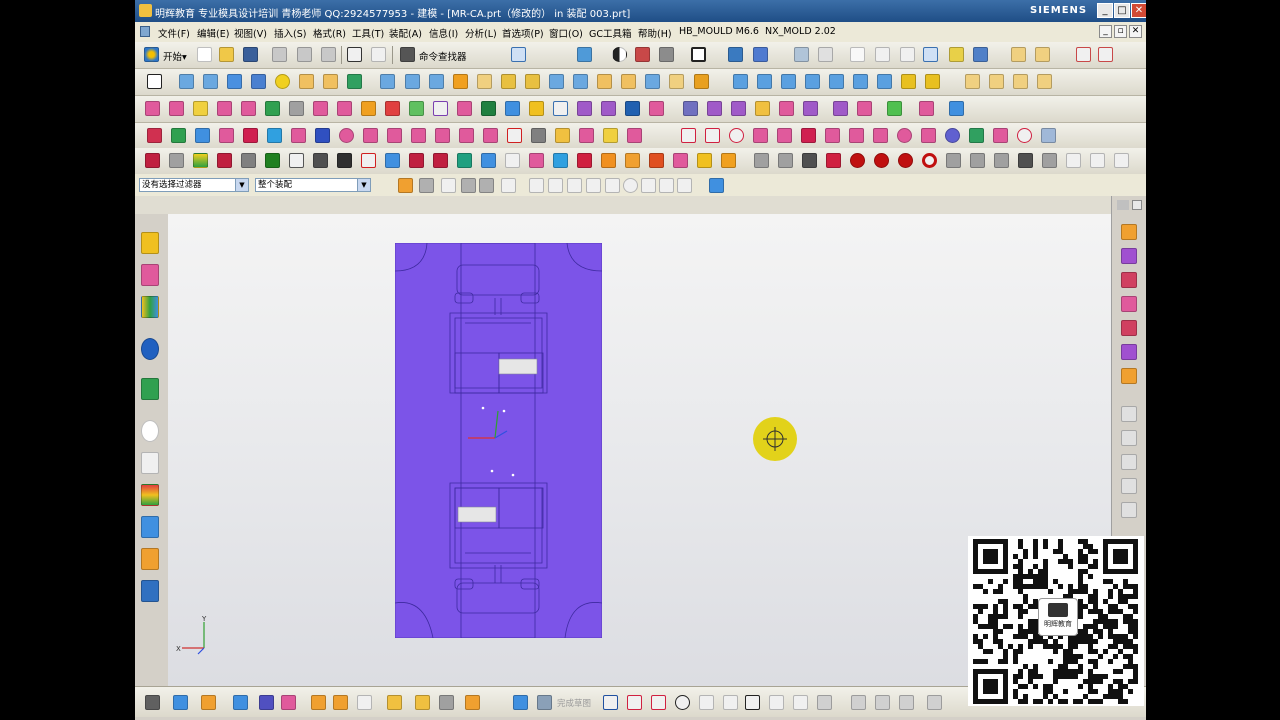 The image size is (1280, 720). I want to click on constraint-navigator-tab-icon, so click(150, 275).